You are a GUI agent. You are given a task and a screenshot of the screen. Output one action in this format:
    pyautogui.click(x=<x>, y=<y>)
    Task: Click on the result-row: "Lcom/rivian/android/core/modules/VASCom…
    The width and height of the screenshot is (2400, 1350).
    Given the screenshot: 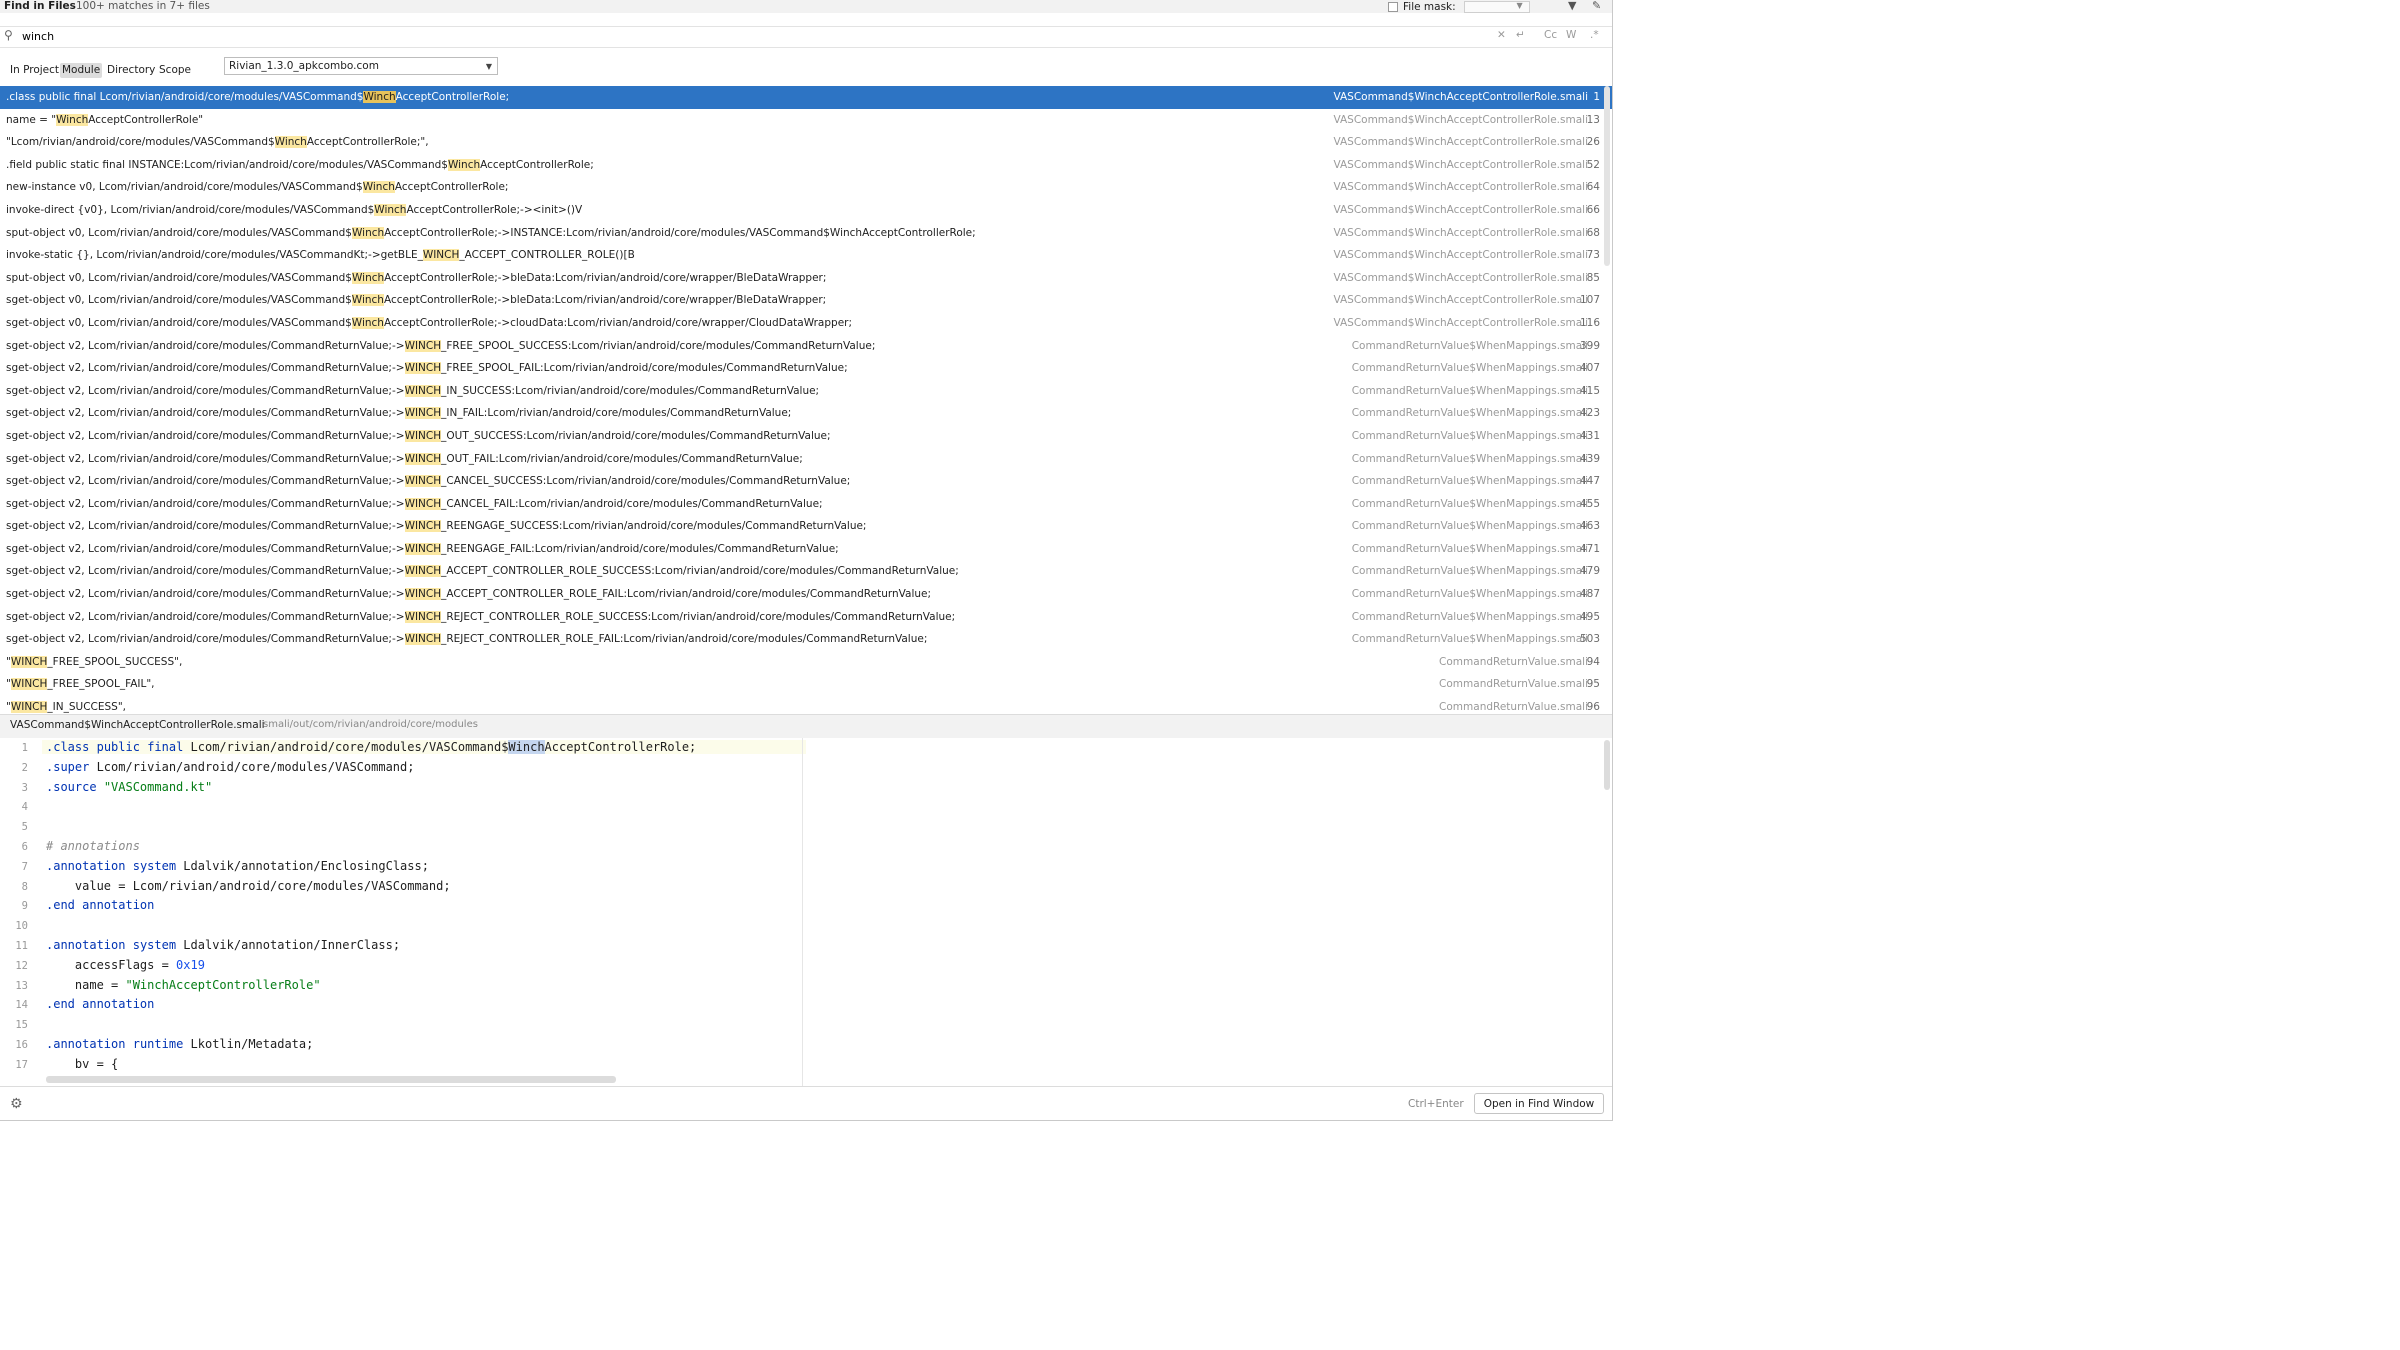 What is the action you would take?
    pyautogui.click(x=806, y=142)
    